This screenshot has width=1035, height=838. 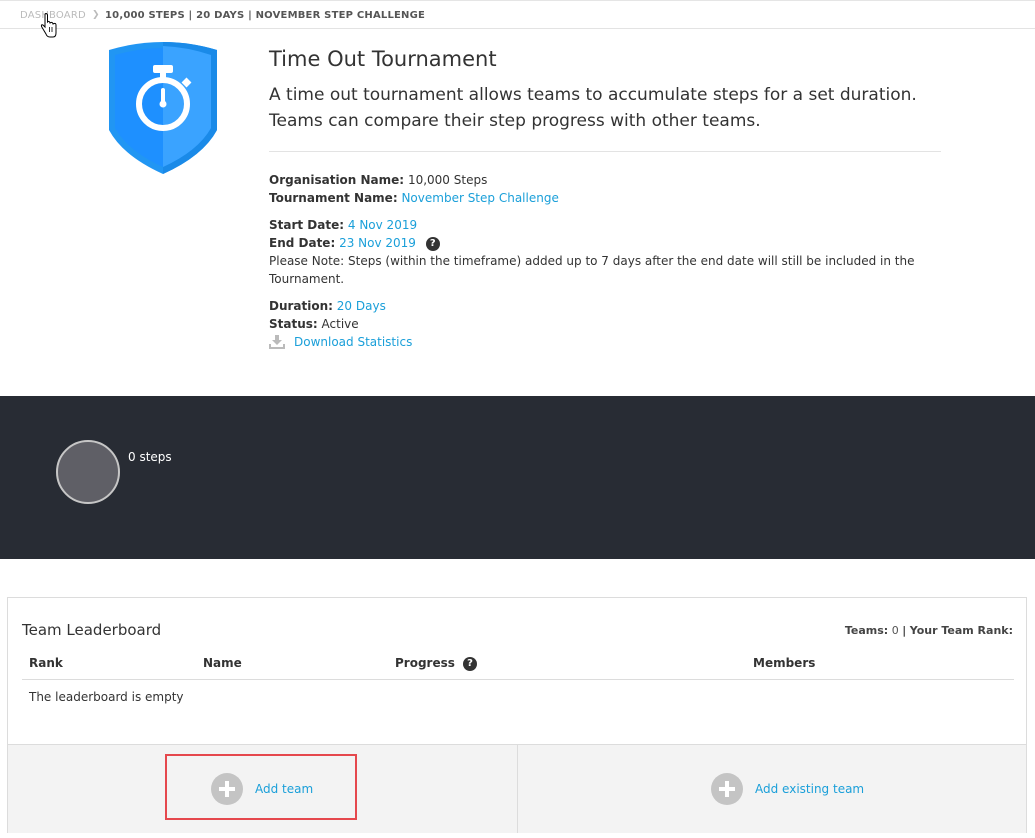 What do you see at coordinates (261, 787) in the screenshot?
I see `highlight-box` at bounding box center [261, 787].